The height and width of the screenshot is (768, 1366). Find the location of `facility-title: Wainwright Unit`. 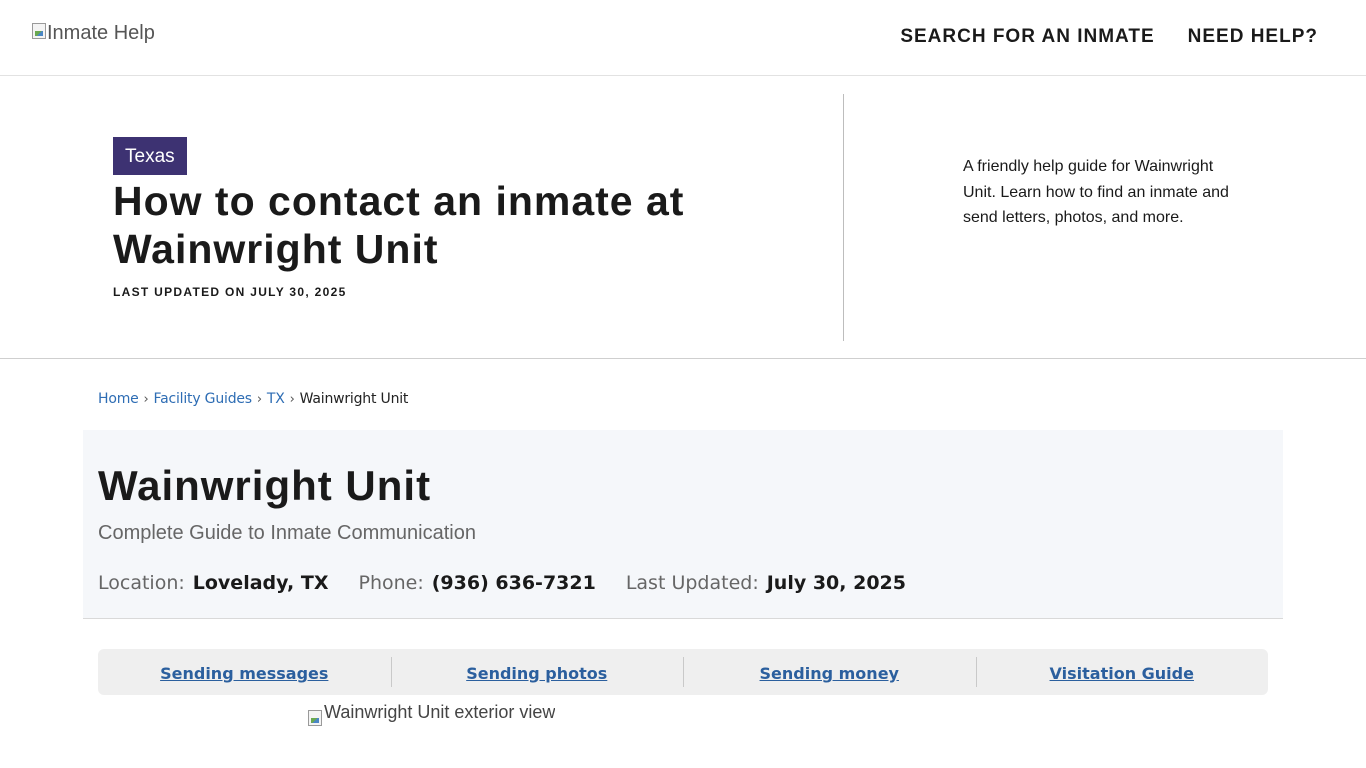

facility-title: Wainwright Unit is located at coordinates (265, 485).